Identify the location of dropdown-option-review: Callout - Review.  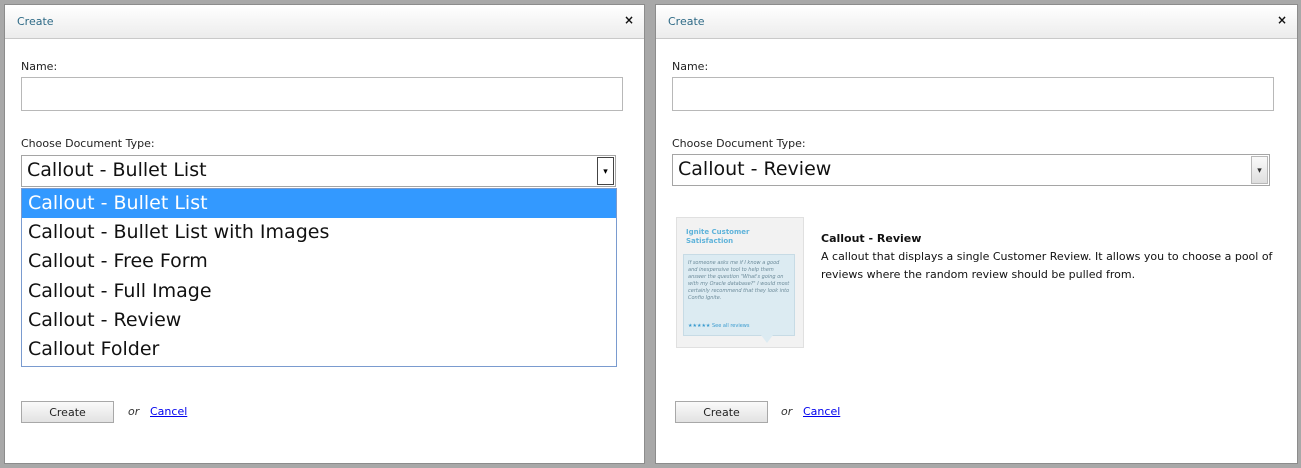
(319, 320).